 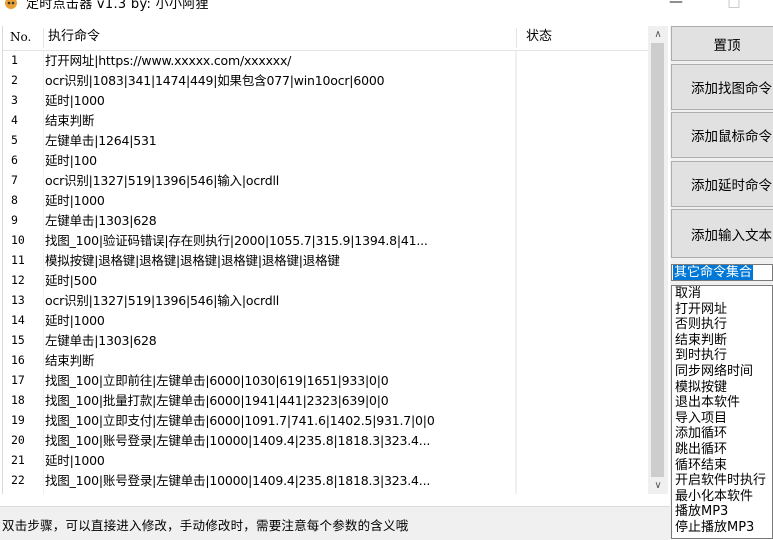 What do you see at coordinates (18, 280) in the screenshot?
I see `row-number: 12` at bounding box center [18, 280].